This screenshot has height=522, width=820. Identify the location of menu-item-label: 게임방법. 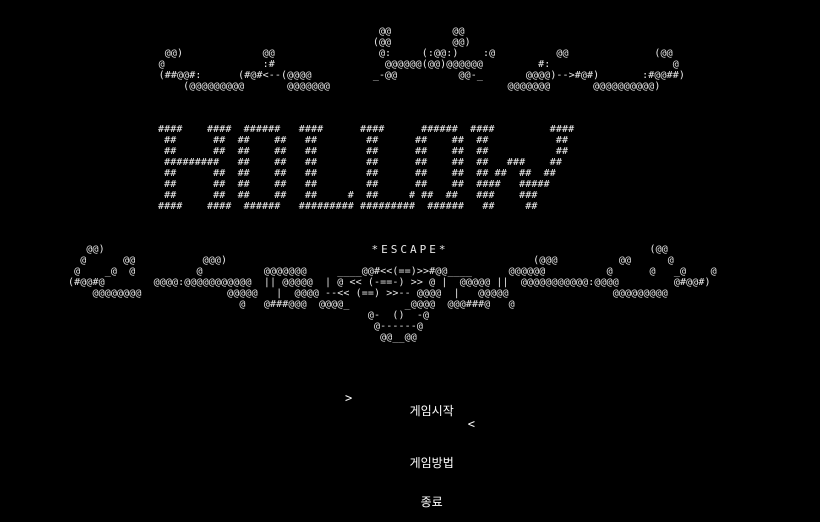
(431, 463).